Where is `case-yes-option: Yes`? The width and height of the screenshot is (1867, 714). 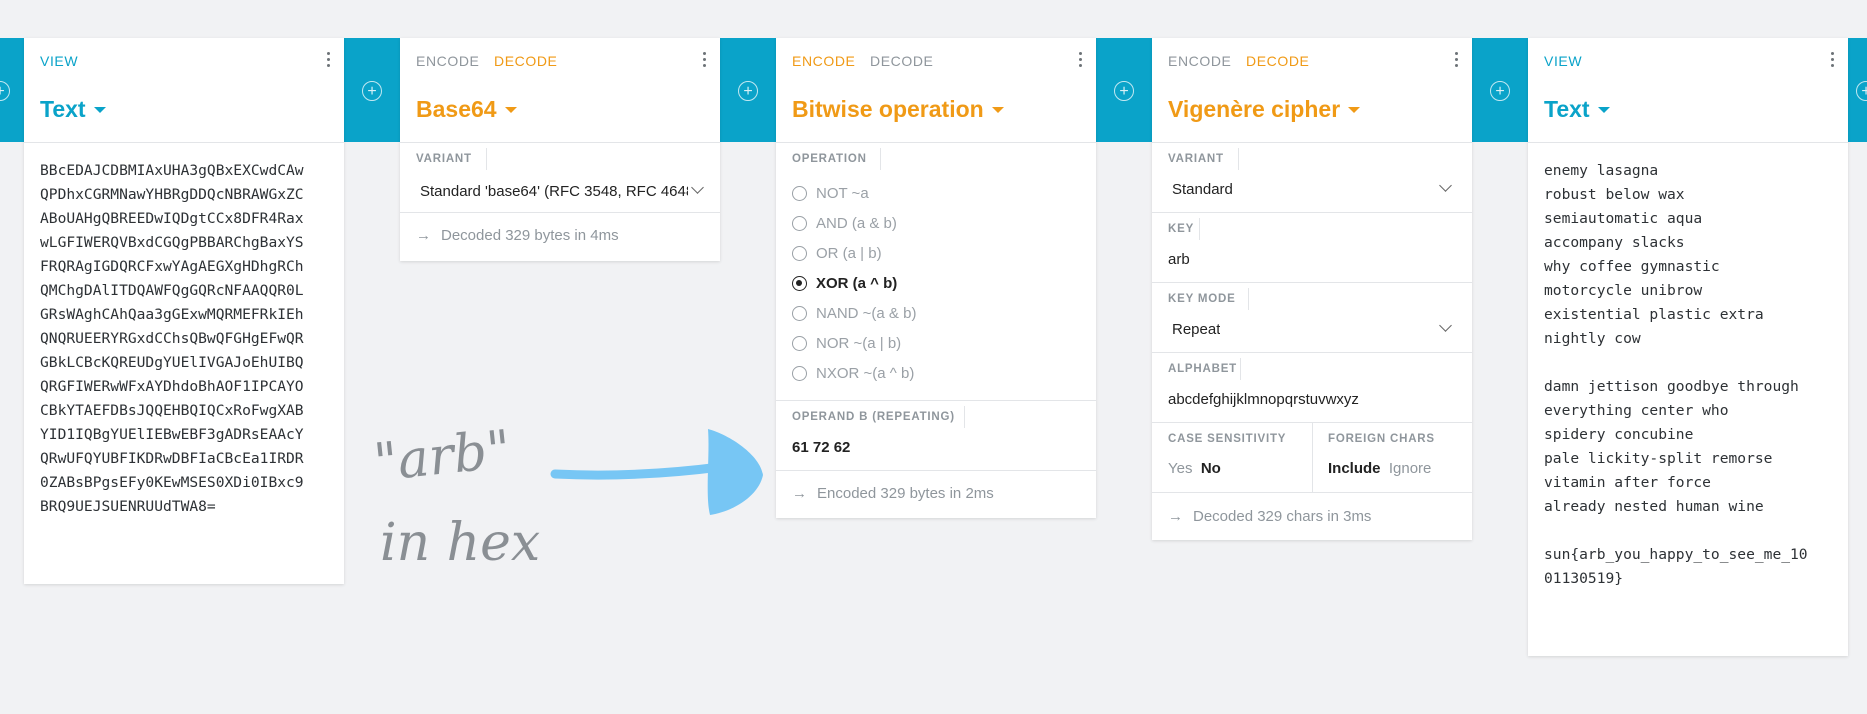
case-yes-option: Yes is located at coordinates (1180, 468).